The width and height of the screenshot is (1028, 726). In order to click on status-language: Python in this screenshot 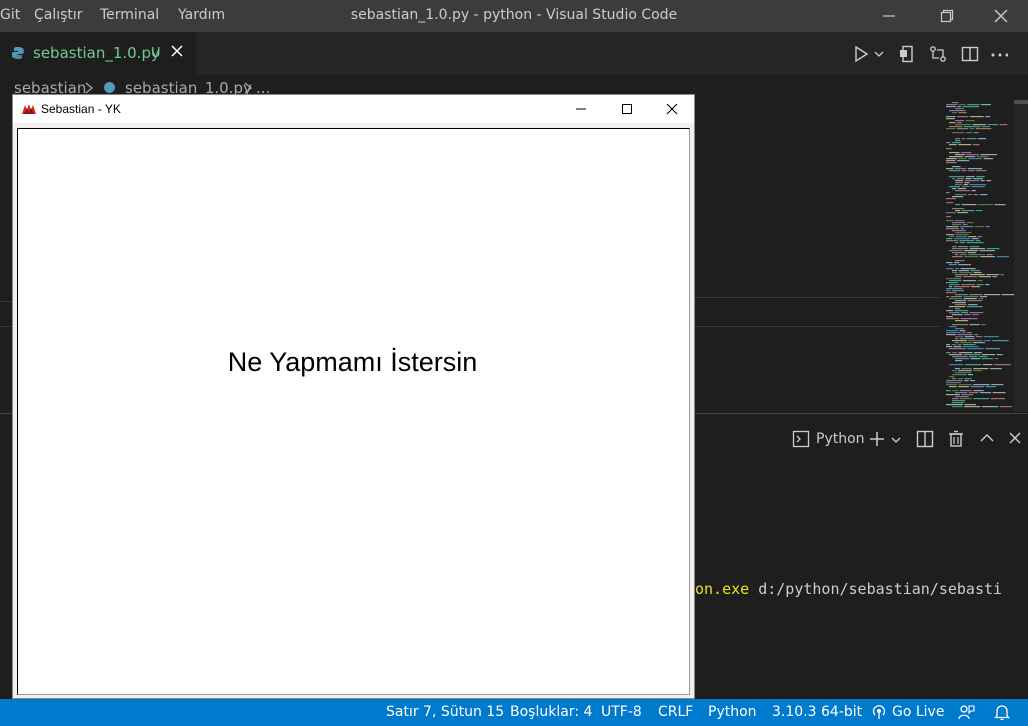, I will do `click(732, 712)`.